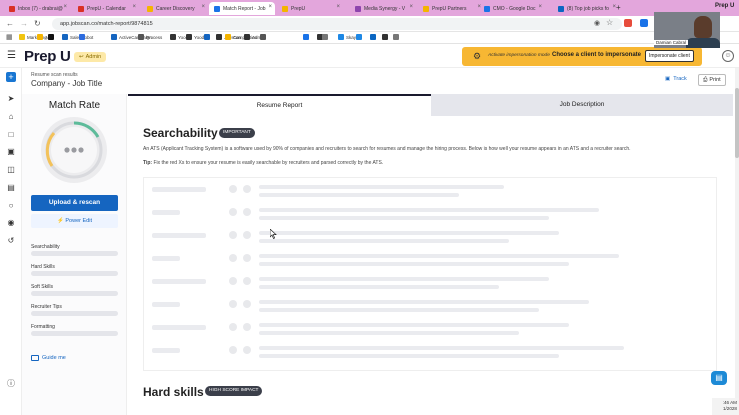 The height and width of the screenshot is (415, 739). Describe the element at coordinates (11, 135) in the screenshot. I see `bookmark-icon: □` at that location.